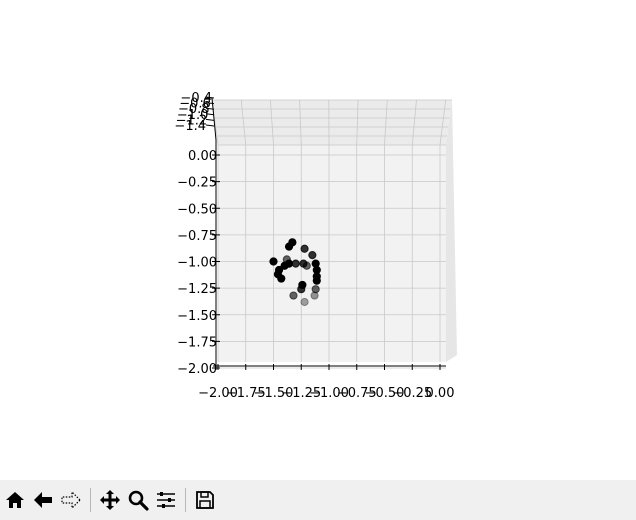 This screenshot has width=636, height=520. I want to click on home-button, so click(15, 500).